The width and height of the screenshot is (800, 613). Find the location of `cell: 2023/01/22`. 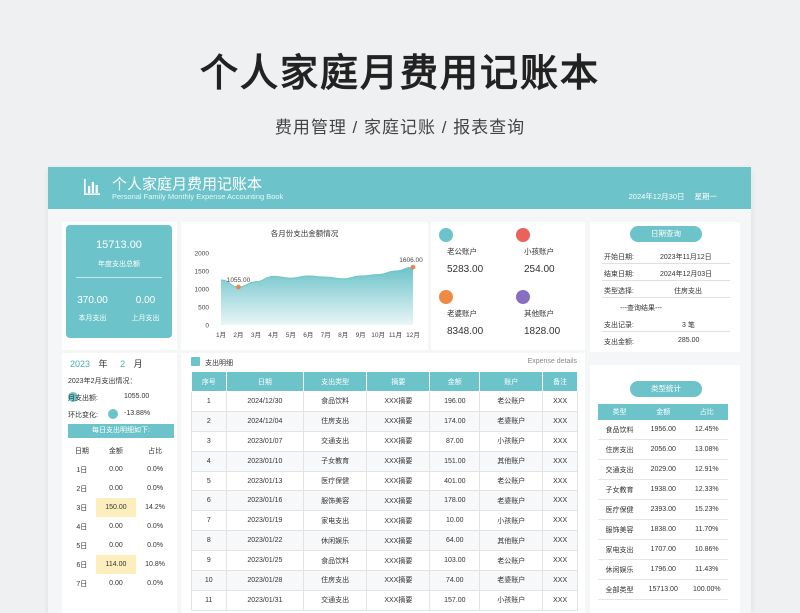

cell: 2023/01/22 is located at coordinates (265, 541).